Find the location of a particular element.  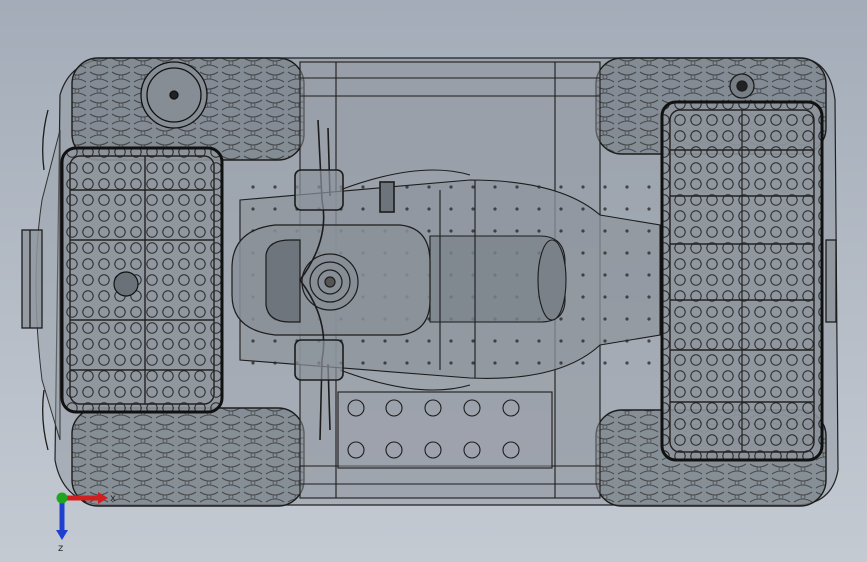

y-axis-icon is located at coordinates (62, 498).